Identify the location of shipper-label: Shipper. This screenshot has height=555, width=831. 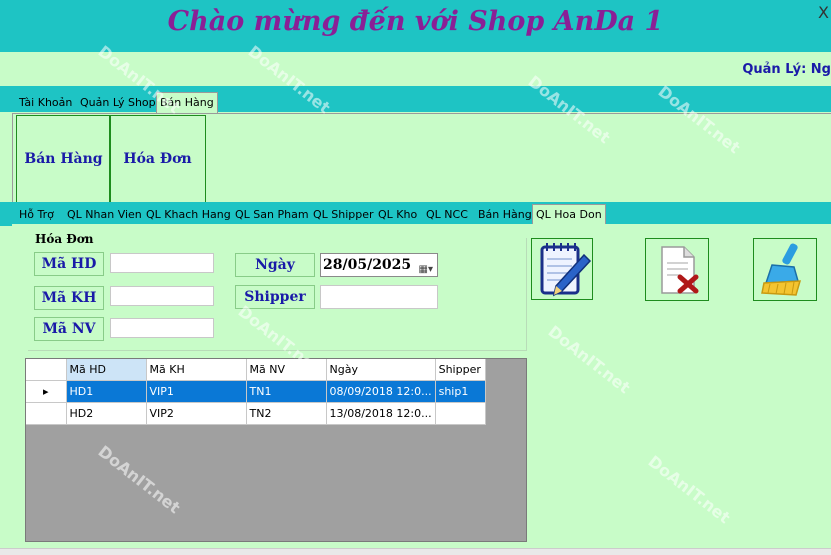
(275, 297).